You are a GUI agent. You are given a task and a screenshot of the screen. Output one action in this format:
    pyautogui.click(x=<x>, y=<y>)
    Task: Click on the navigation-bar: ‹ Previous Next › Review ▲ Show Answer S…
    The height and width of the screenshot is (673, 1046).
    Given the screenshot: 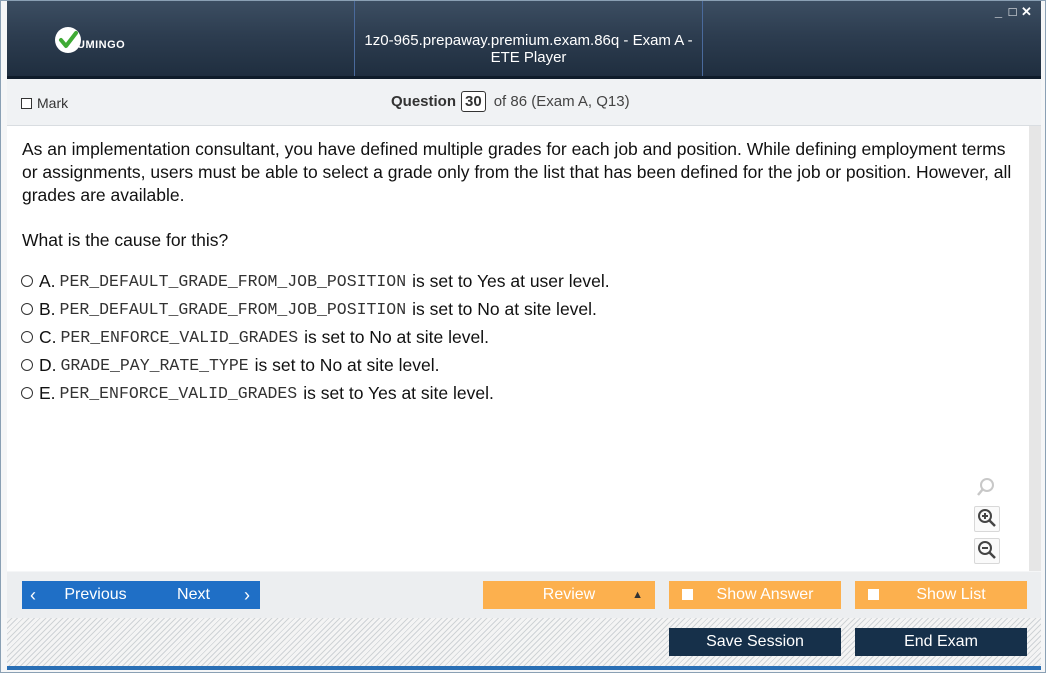 What is the action you would take?
    pyautogui.click(x=524, y=595)
    